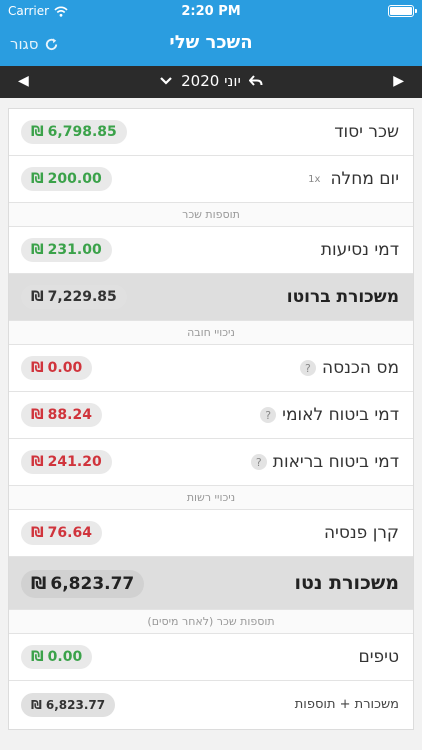 This screenshot has width=422, height=750. What do you see at coordinates (211, 333) in the screenshot?
I see `section-header-mandatory: ניכויי חובה` at bounding box center [211, 333].